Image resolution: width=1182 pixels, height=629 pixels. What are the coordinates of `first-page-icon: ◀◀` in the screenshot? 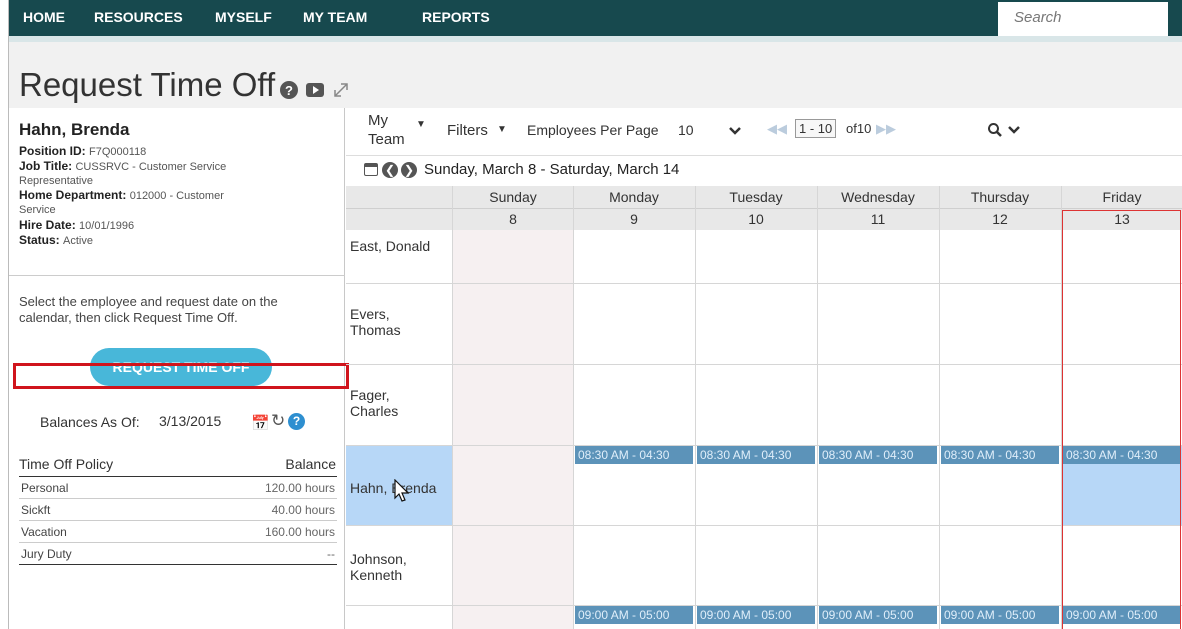 It's located at (777, 129).